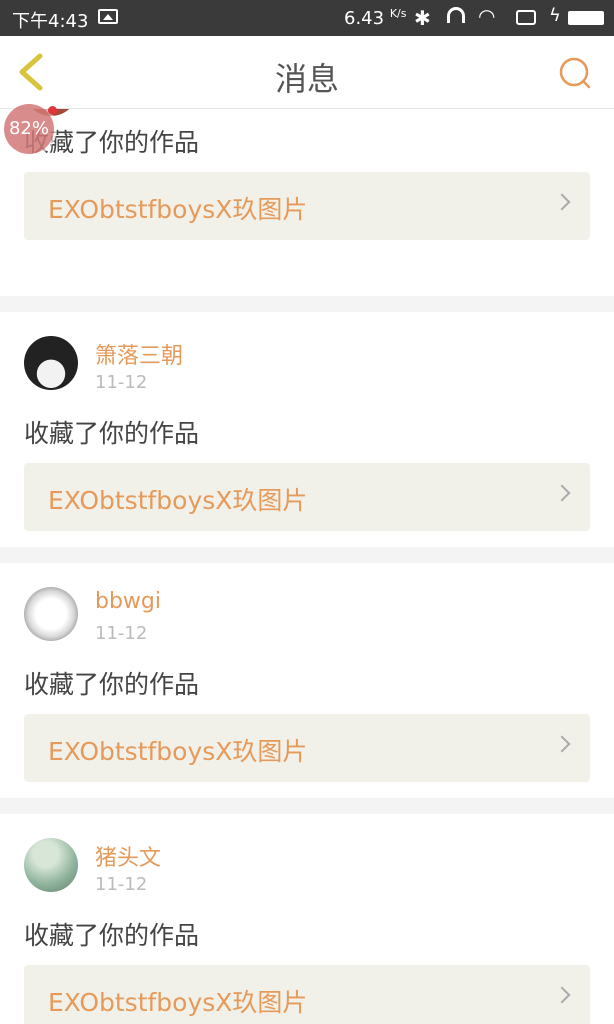  What do you see at coordinates (422, 18) in the screenshot?
I see `bluetooth-icon: ✱` at bounding box center [422, 18].